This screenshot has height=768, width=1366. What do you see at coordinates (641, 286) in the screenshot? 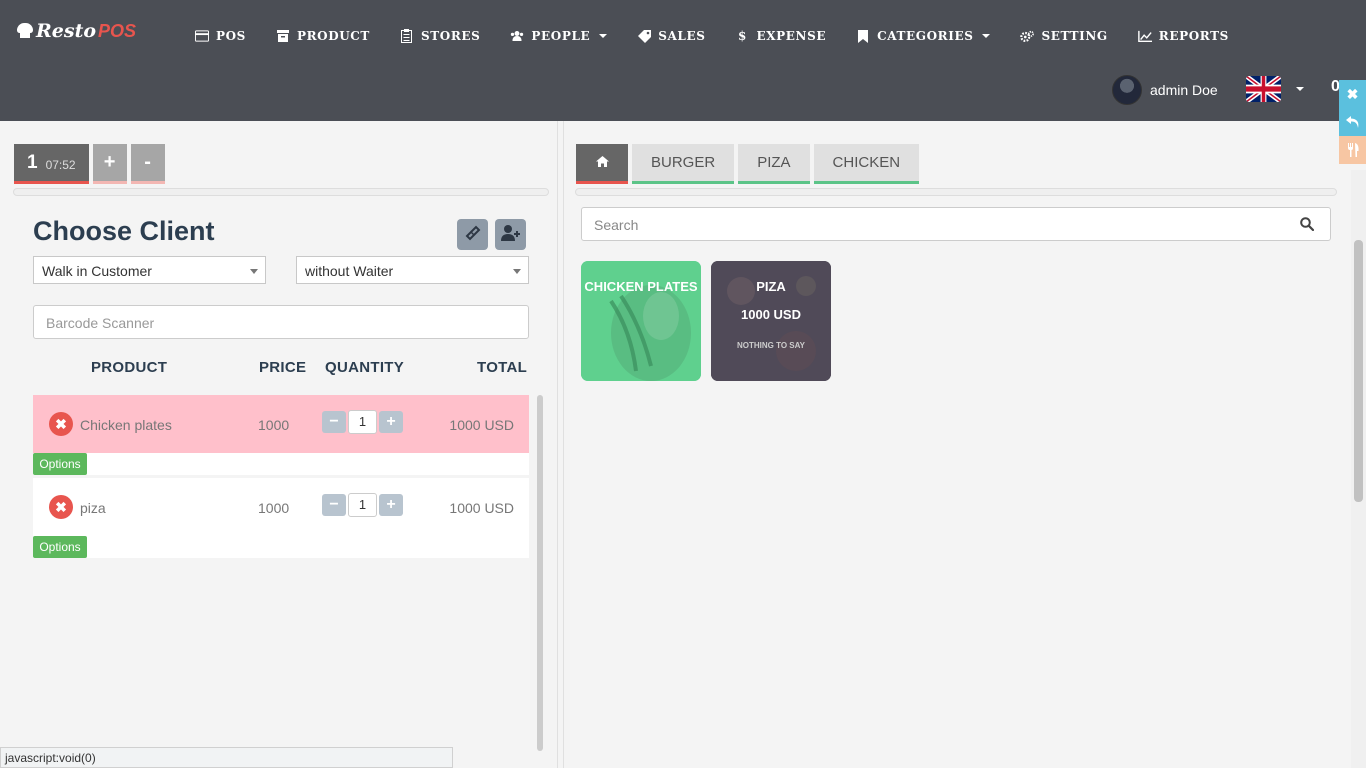
I see `product-name: CHICKEN PLATES` at bounding box center [641, 286].